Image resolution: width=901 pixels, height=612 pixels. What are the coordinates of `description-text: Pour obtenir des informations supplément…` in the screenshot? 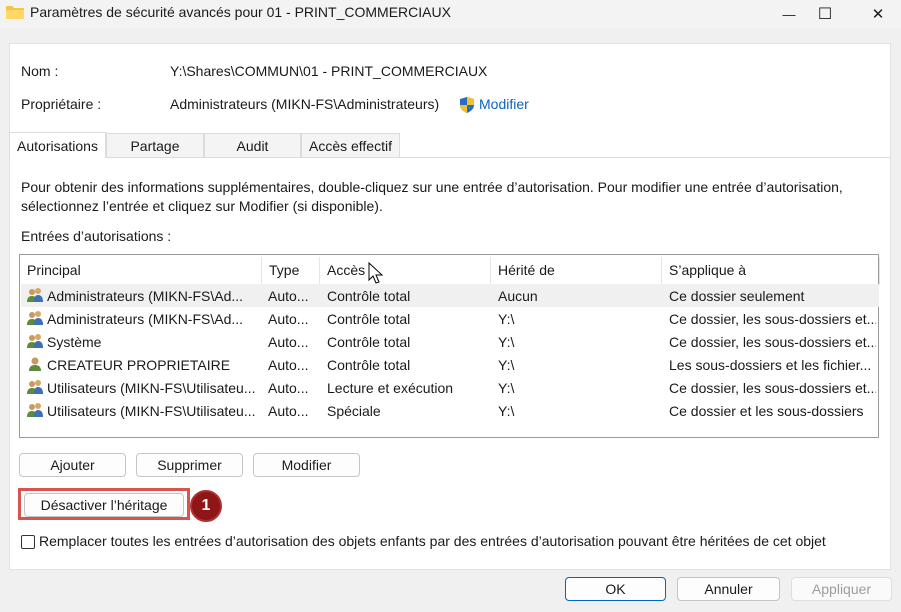 It's located at (432, 196).